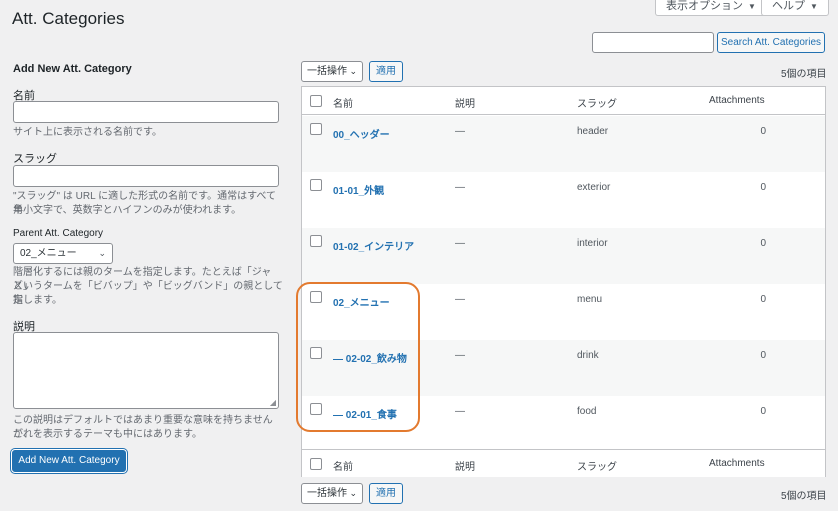 This screenshot has height=511, width=838. Describe the element at coordinates (146, 112) in the screenshot. I see `name-input` at that location.